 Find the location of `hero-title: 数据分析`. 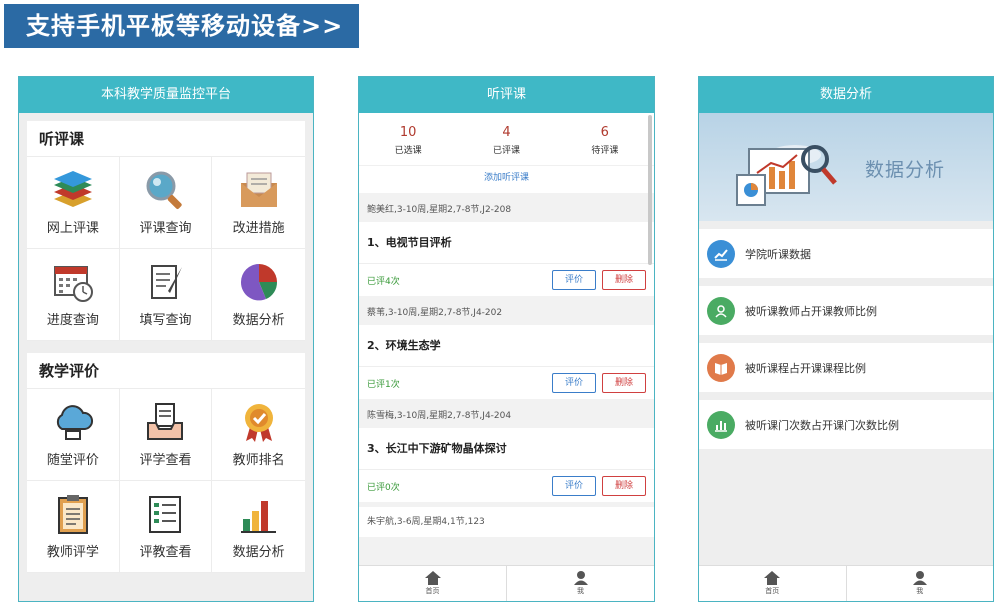

hero-title: 数据分析 is located at coordinates (905, 170).